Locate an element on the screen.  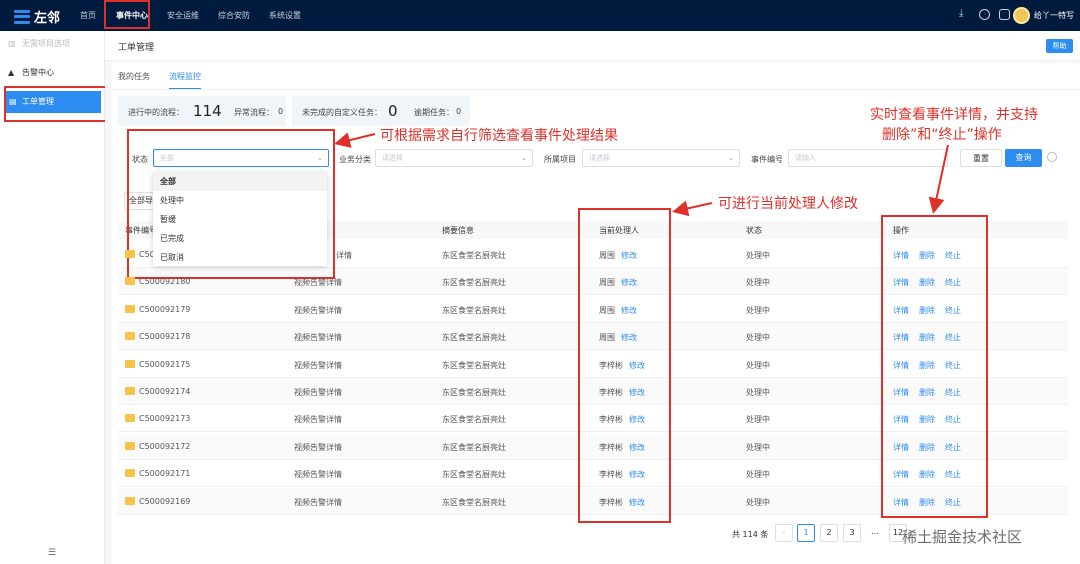
event-id-cell: C500092173 is located at coordinates (157, 418).